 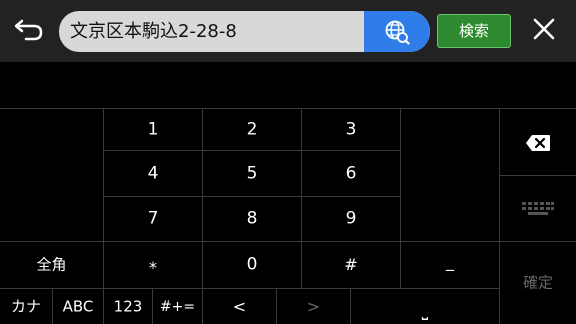 I want to click on close-button, so click(x=544, y=29).